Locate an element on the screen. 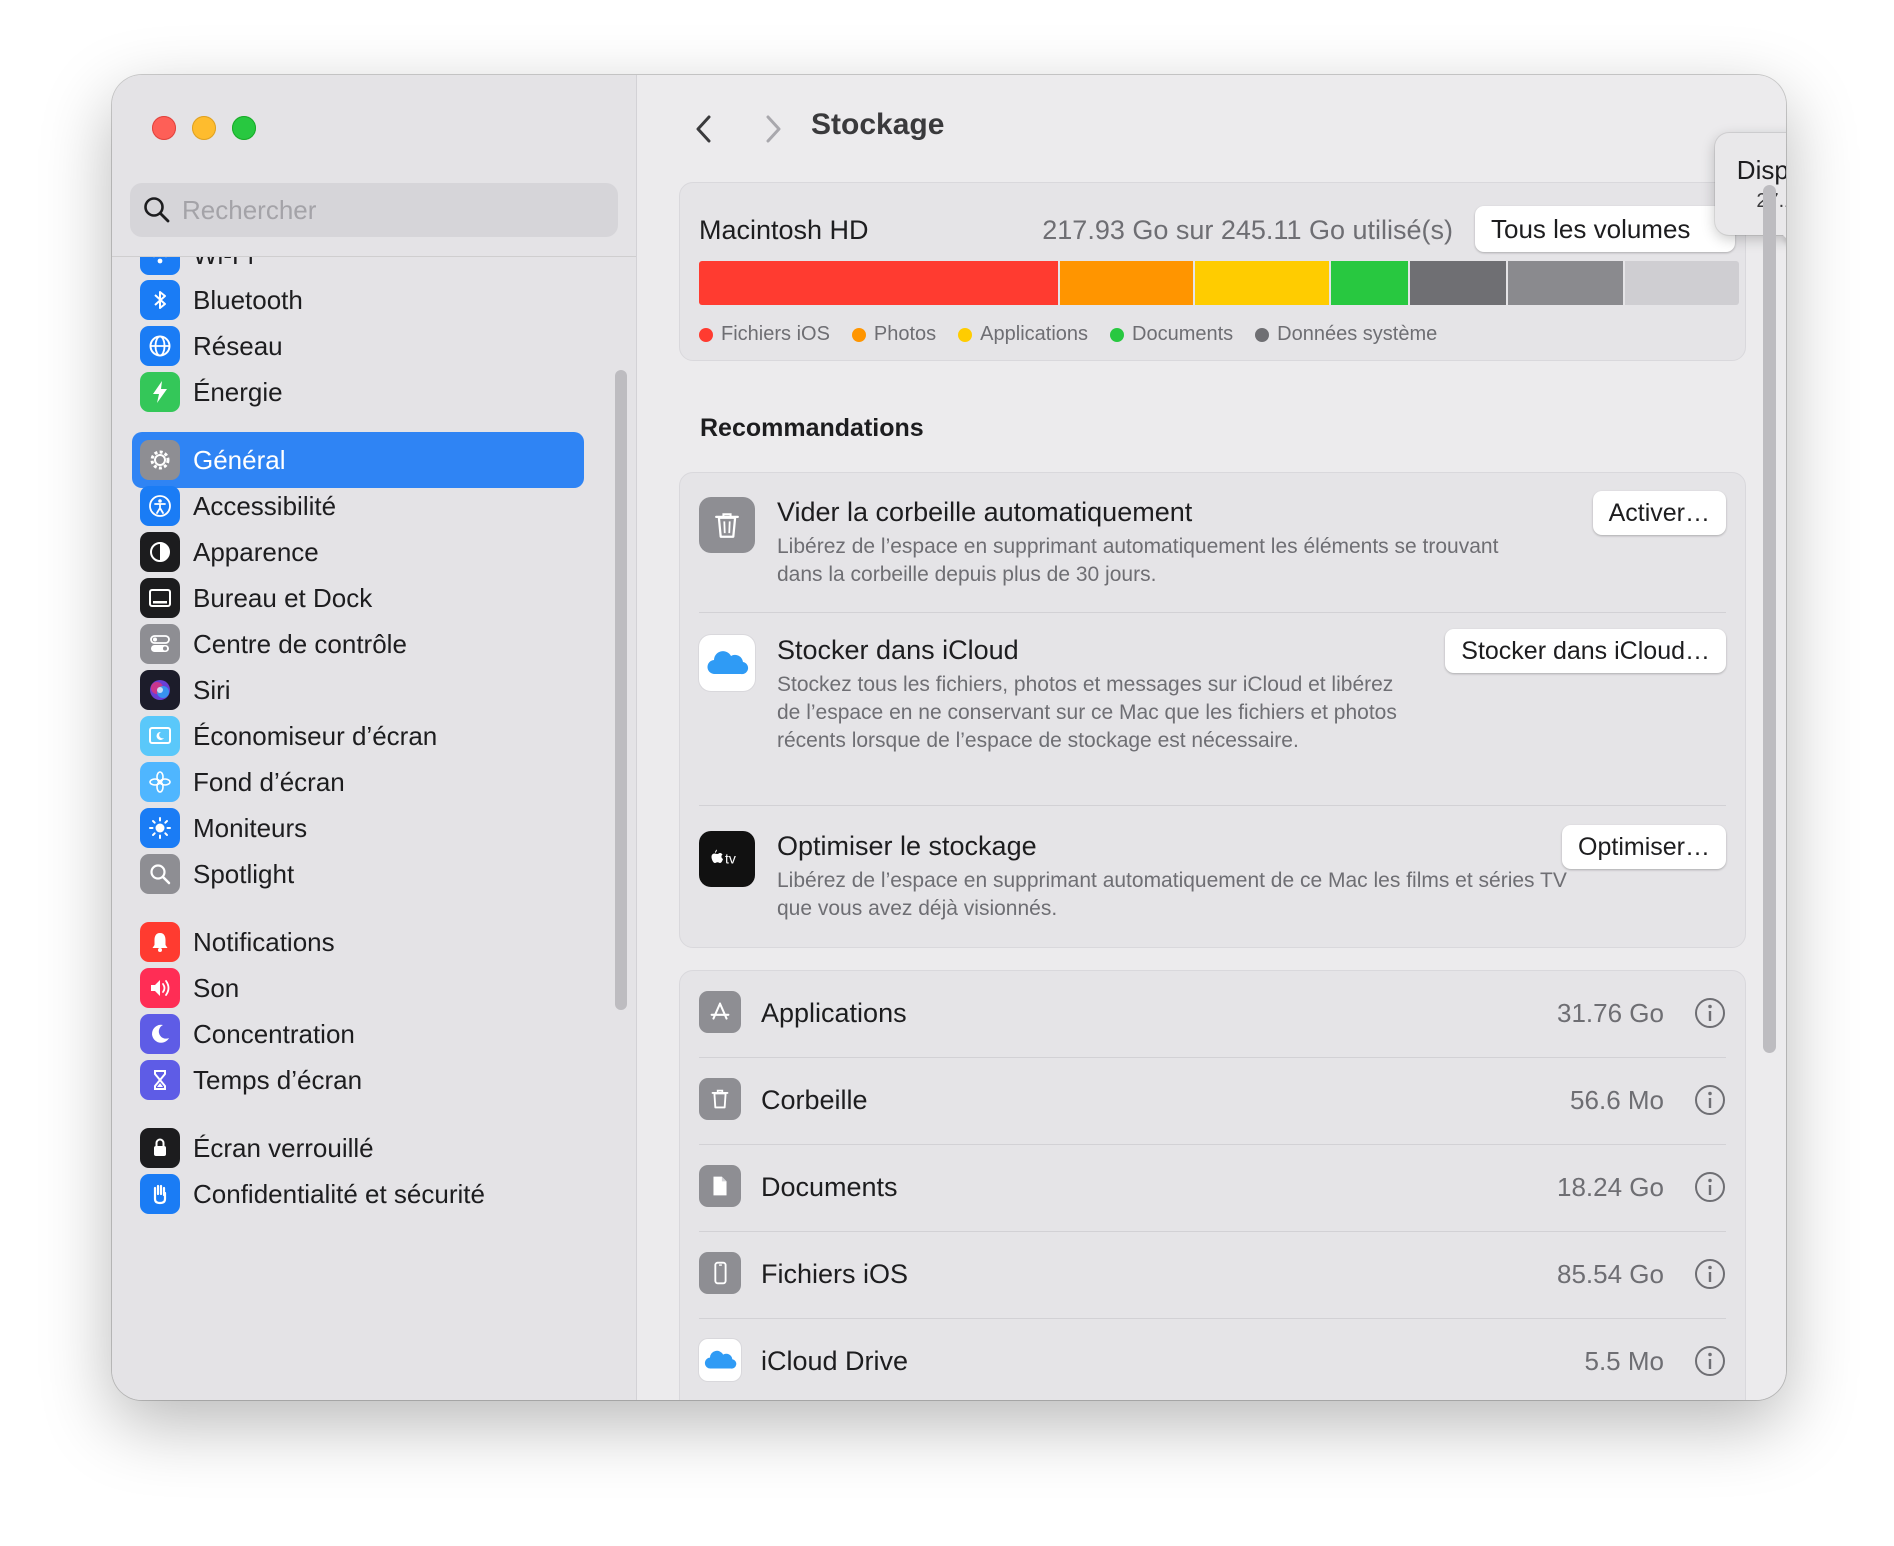 This screenshot has height=1546, width=1894. sidebar-item-label: Spotlight is located at coordinates (244, 873).